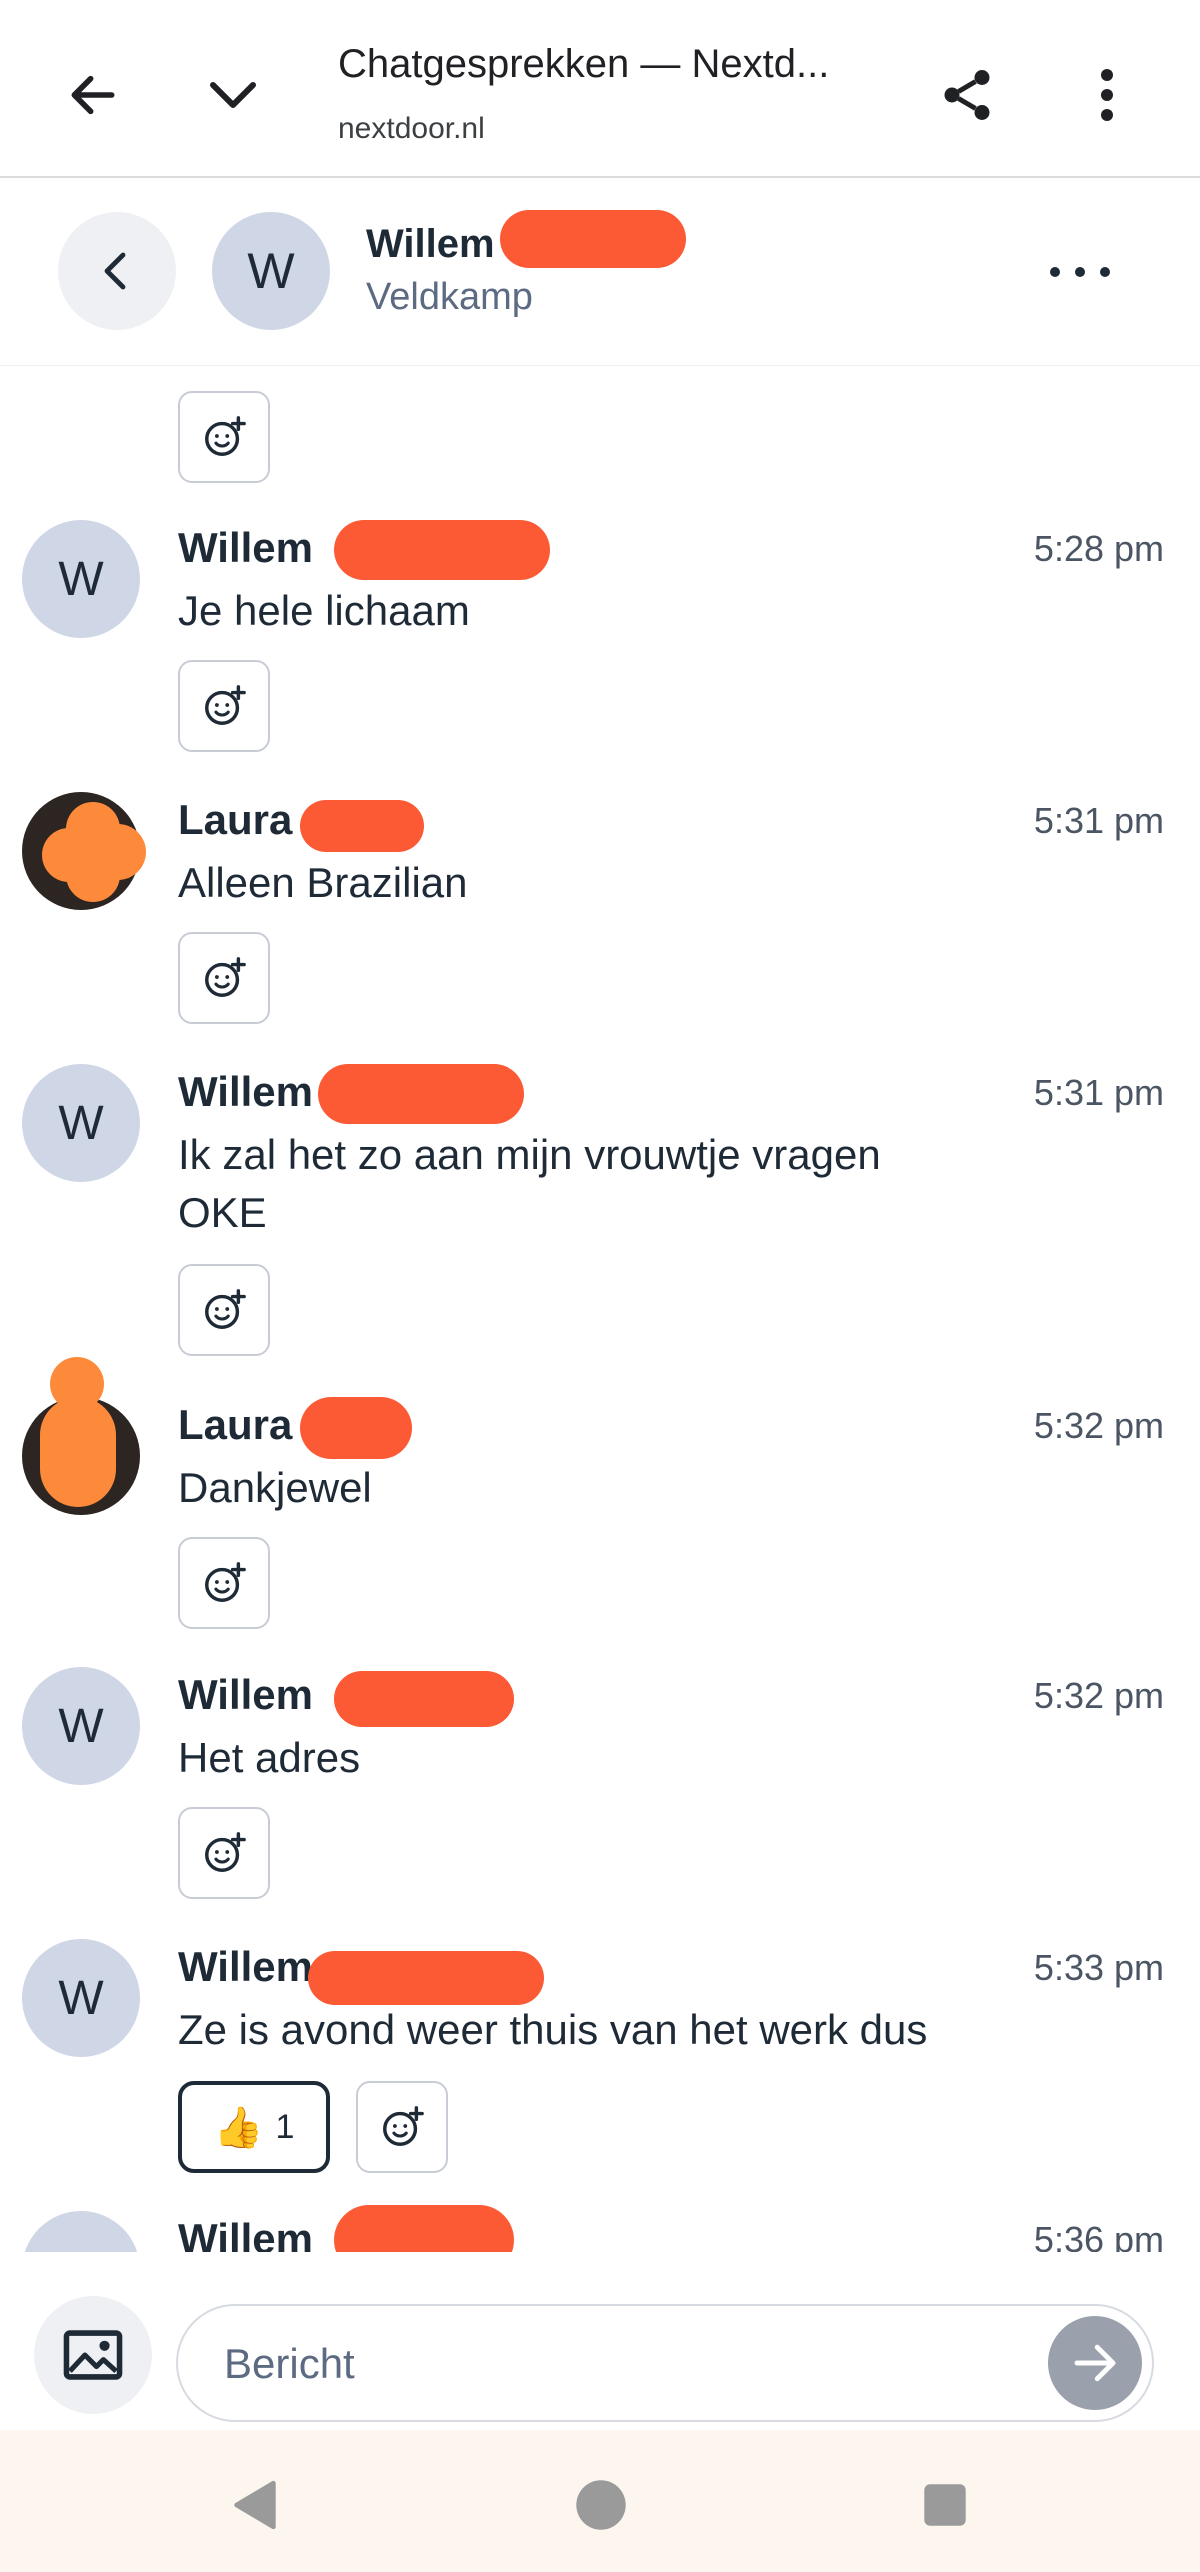 Image resolution: width=1200 pixels, height=2572 pixels. What do you see at coordinates (553, 2029) in the screenshot?
I see `message-text: Ze is avond weer thuis van het werk dus` at bounding box center [553, 2029].